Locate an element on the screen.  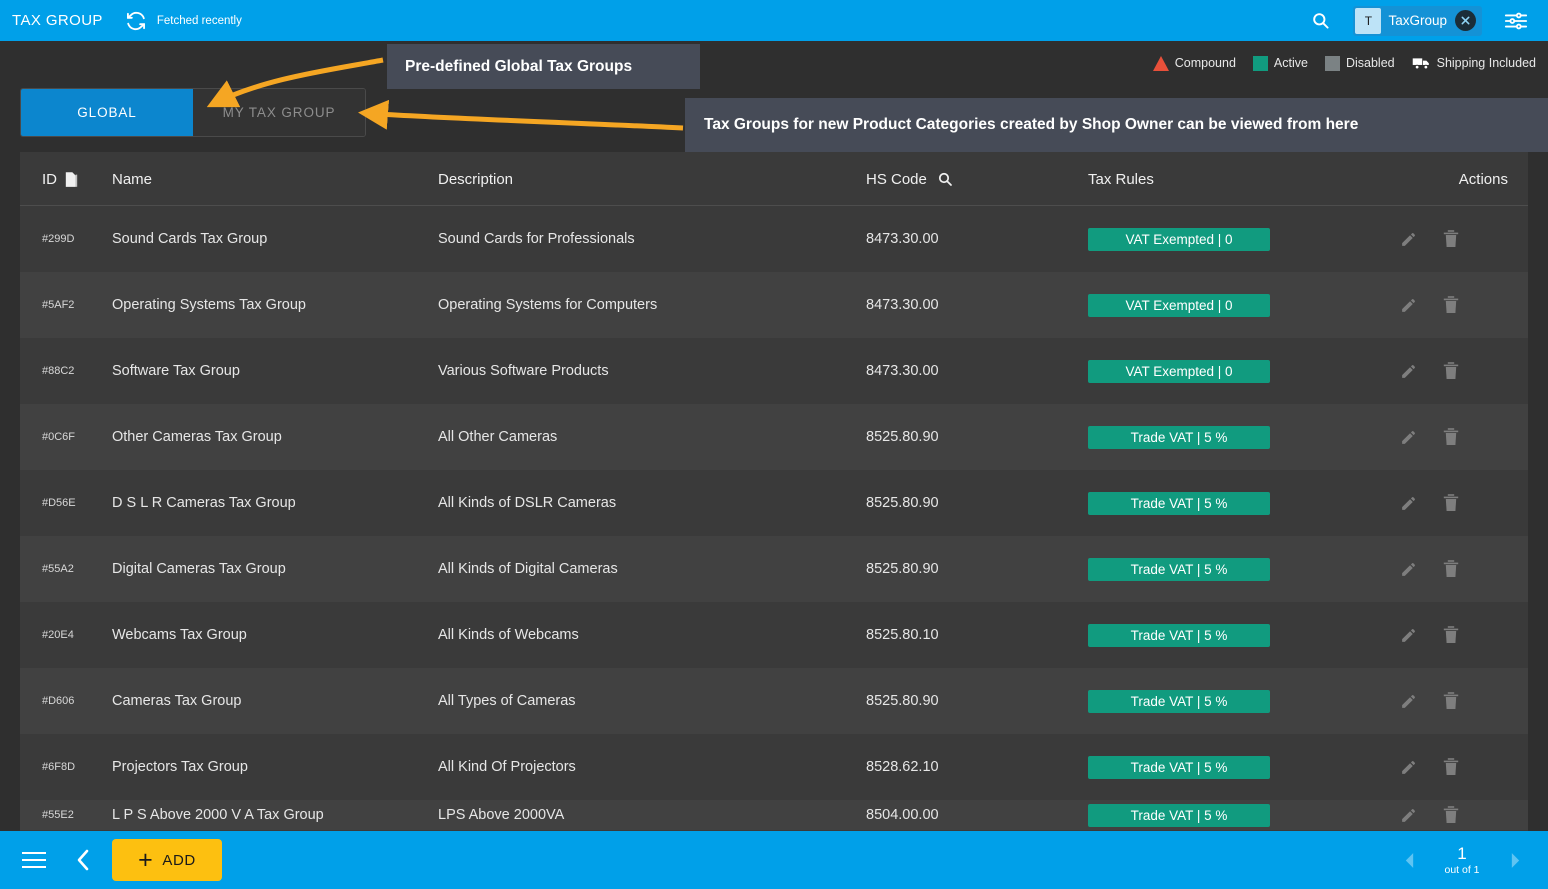
cell-id: #88C2 is located at coordinates (58, 371).